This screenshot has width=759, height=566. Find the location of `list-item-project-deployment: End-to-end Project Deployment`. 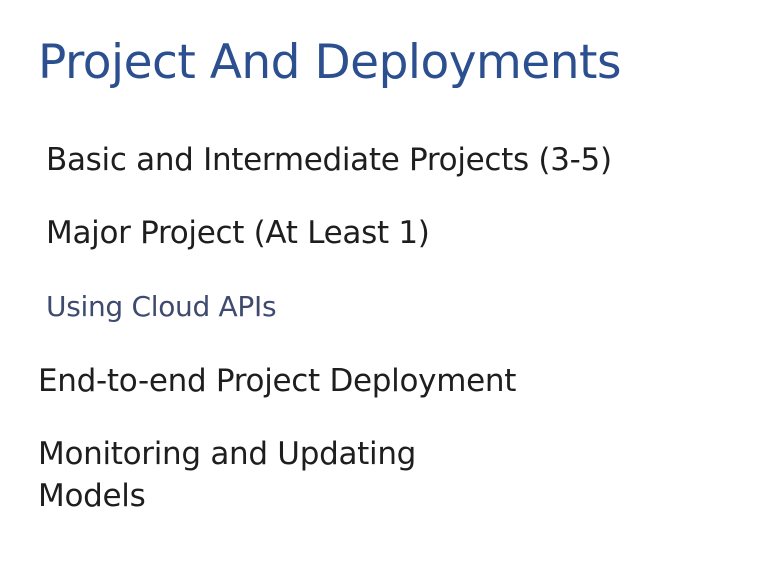

list-item-project-deployment: End-to-end Project Deployment is located at coordinates (277, 381).